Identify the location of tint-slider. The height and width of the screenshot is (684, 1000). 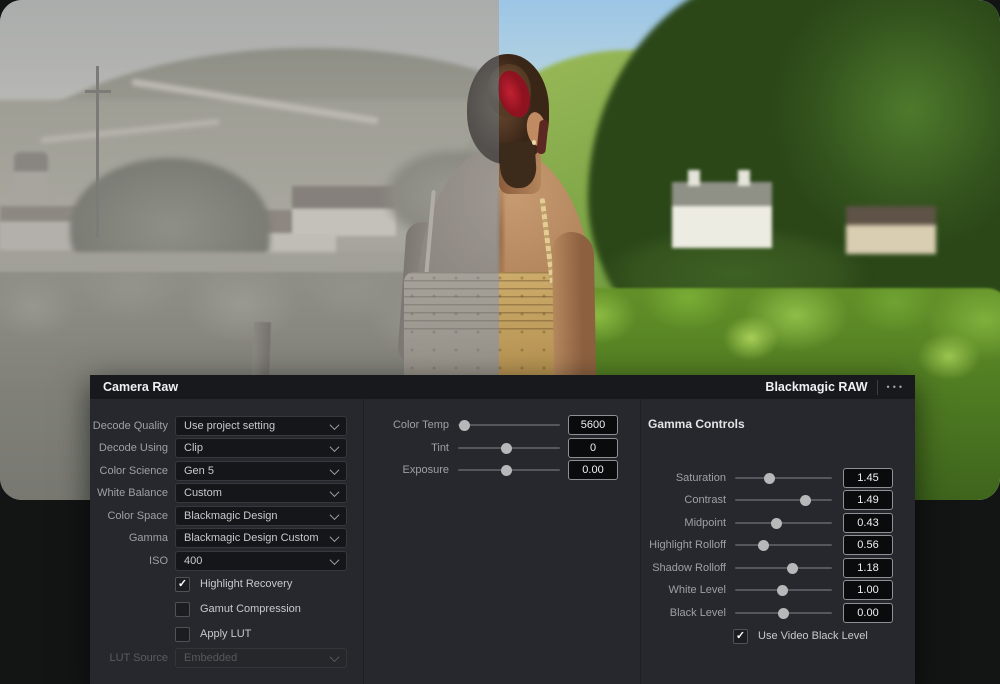
(509, 448).